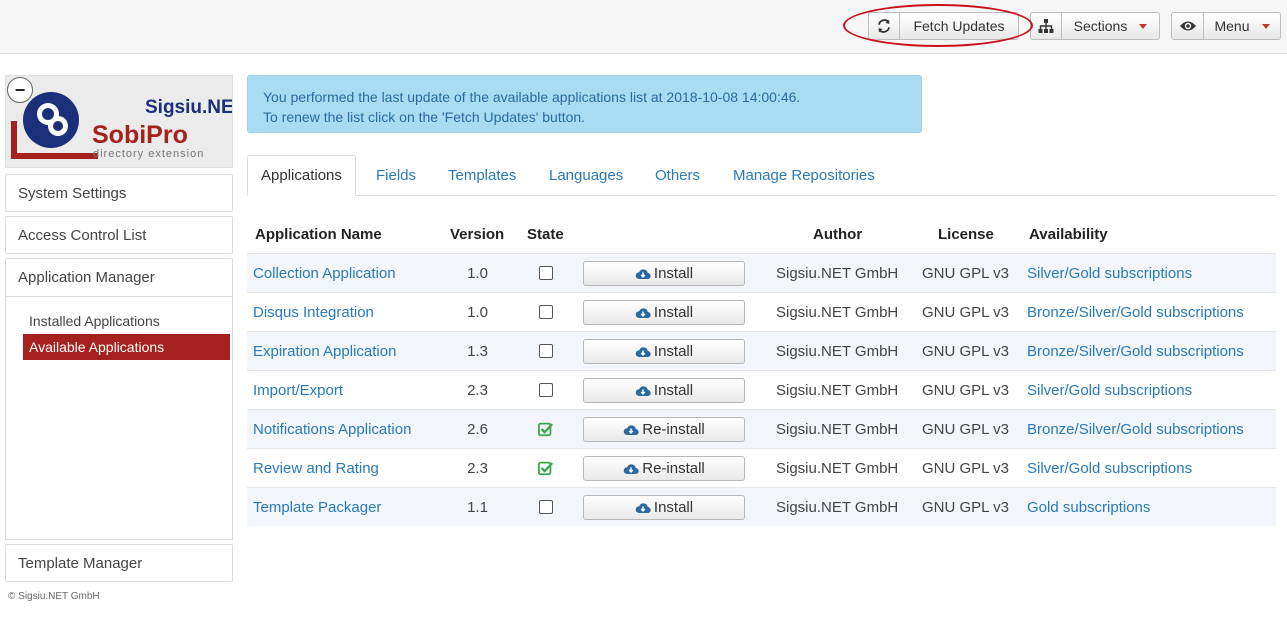  What do you see at coordinates (332, 429) in the screenshot?
I see `application-name-link: Notifications Application` at bounding box center [332, 429].